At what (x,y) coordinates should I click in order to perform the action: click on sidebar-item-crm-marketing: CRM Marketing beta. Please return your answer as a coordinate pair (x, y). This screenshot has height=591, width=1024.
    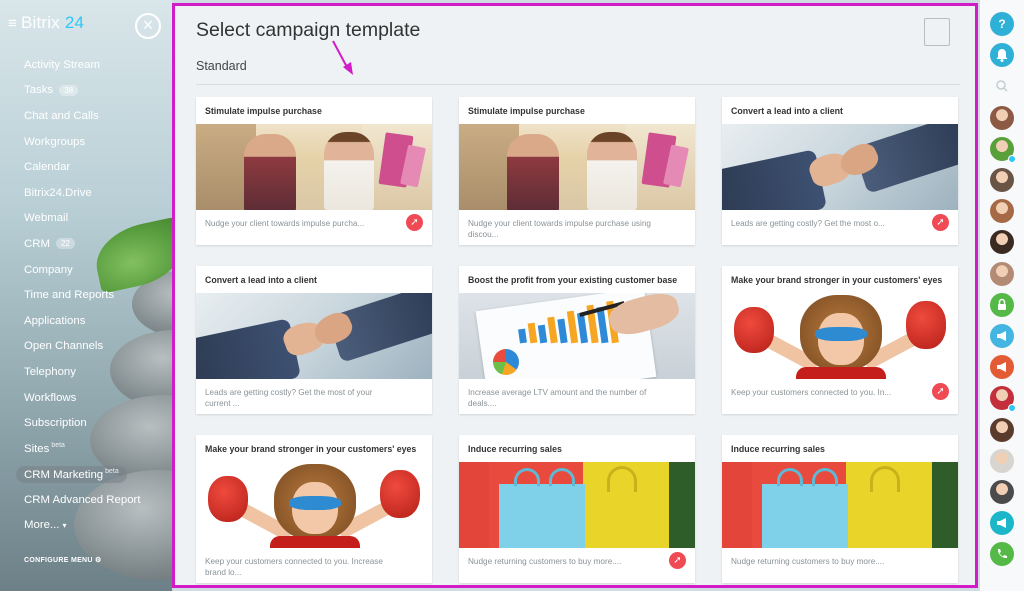
    Looking at the image, I should click on (94, 475).